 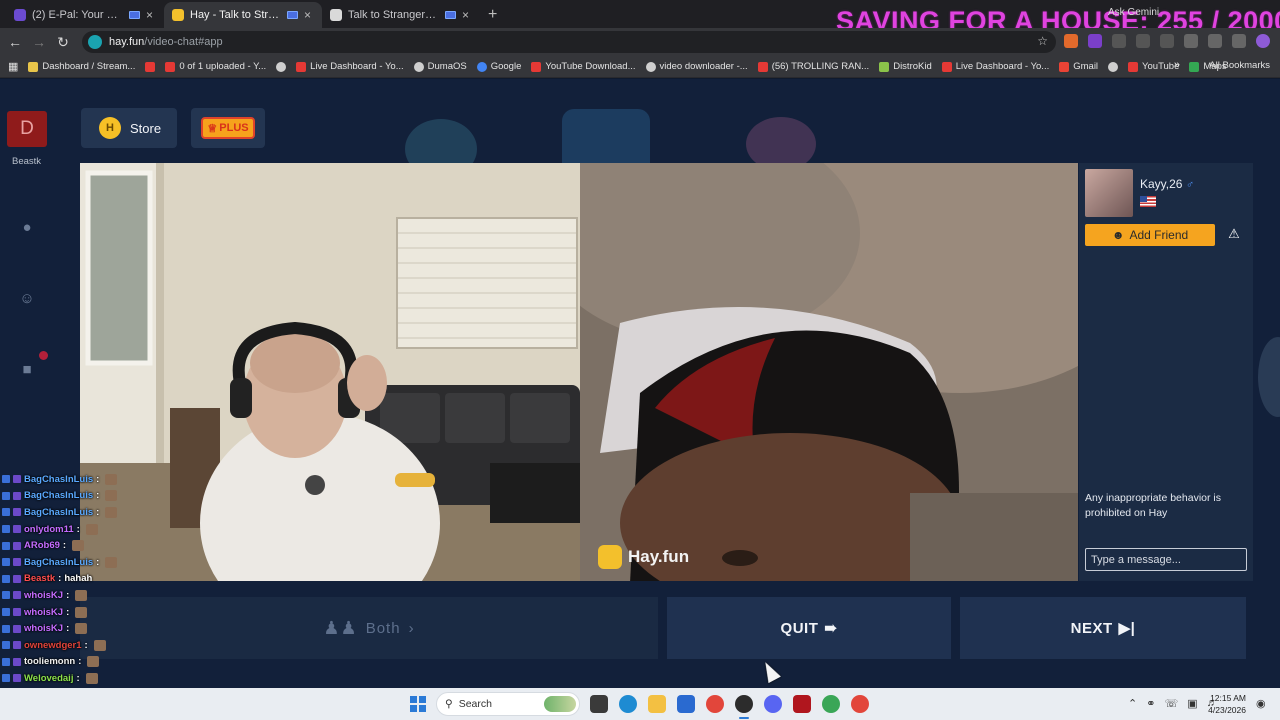 What do you see at coordinates (1166, 559) in the screenshot?
I see `message-input` at bounding box center [1166, 559].